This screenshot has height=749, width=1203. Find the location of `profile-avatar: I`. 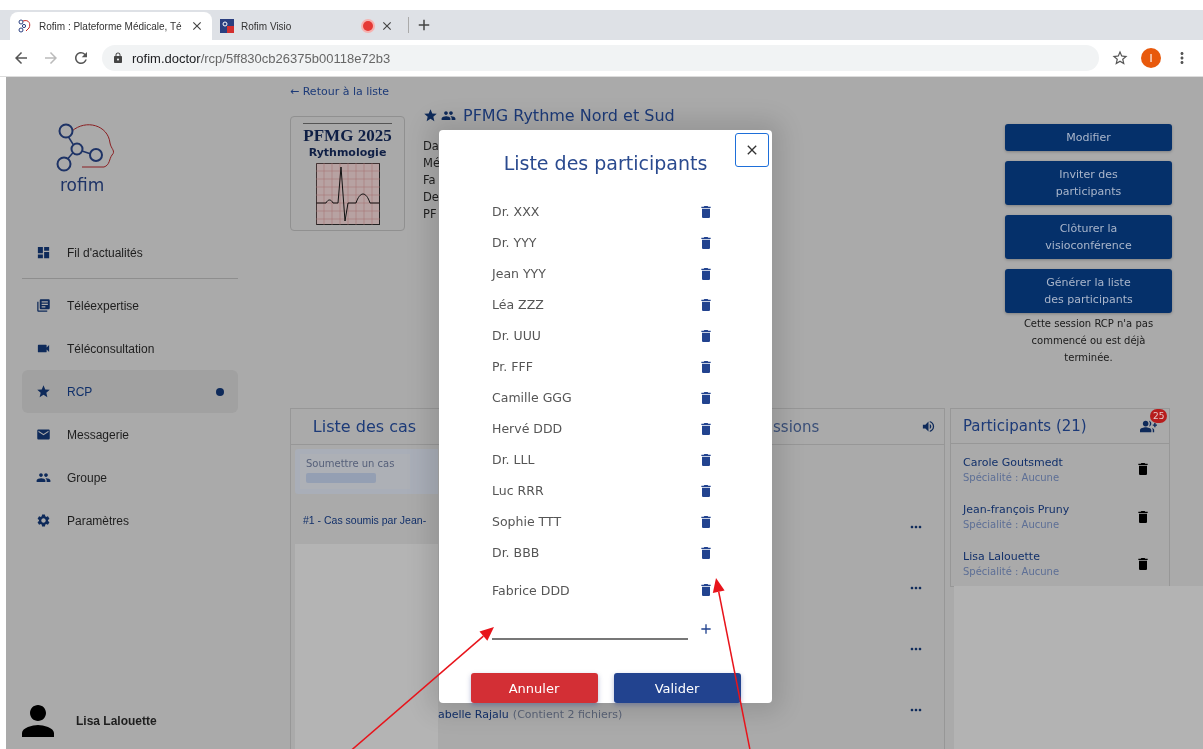

profile-avatar: I is located at coordinates (1151, 58).